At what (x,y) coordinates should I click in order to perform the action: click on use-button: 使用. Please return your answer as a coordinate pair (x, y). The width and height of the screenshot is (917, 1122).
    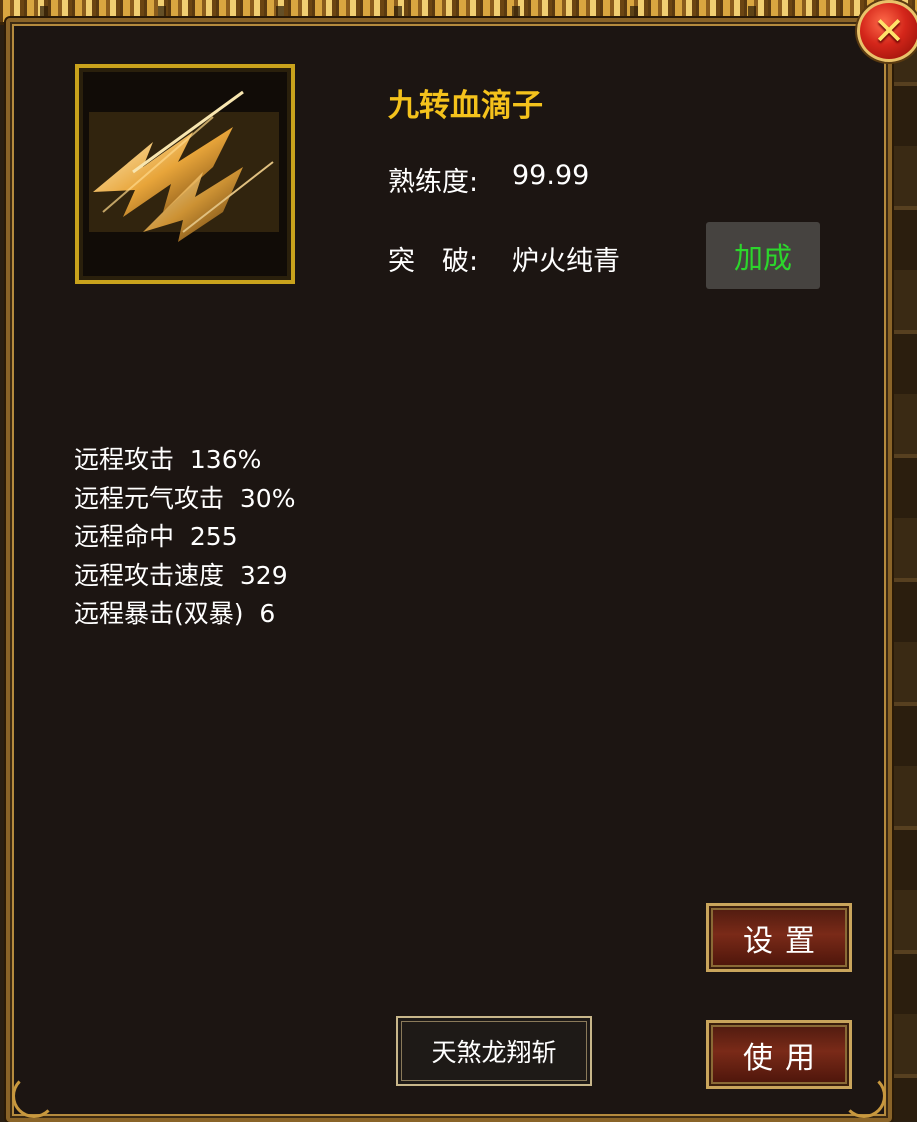
    Looking at the image, I should click on (779, 1054).